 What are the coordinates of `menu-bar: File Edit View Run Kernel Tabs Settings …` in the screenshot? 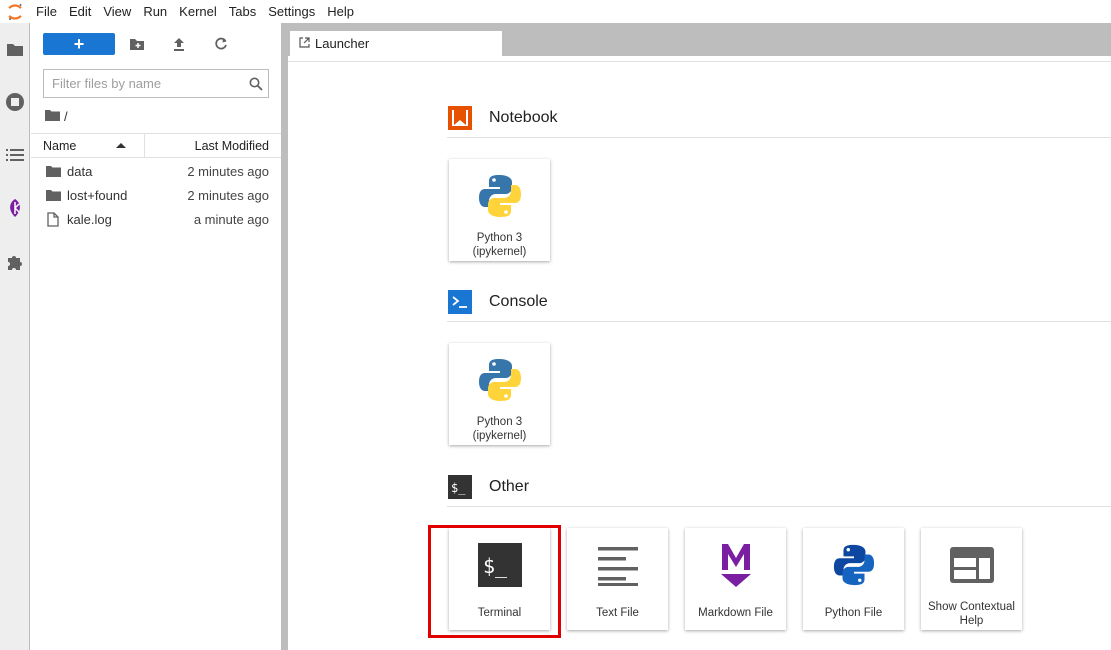 It's located at (555, 11).